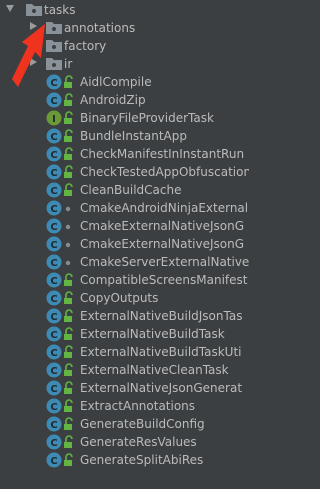  I want to click on tree-node-class: C CleanBuildCache, so click(124, 190).